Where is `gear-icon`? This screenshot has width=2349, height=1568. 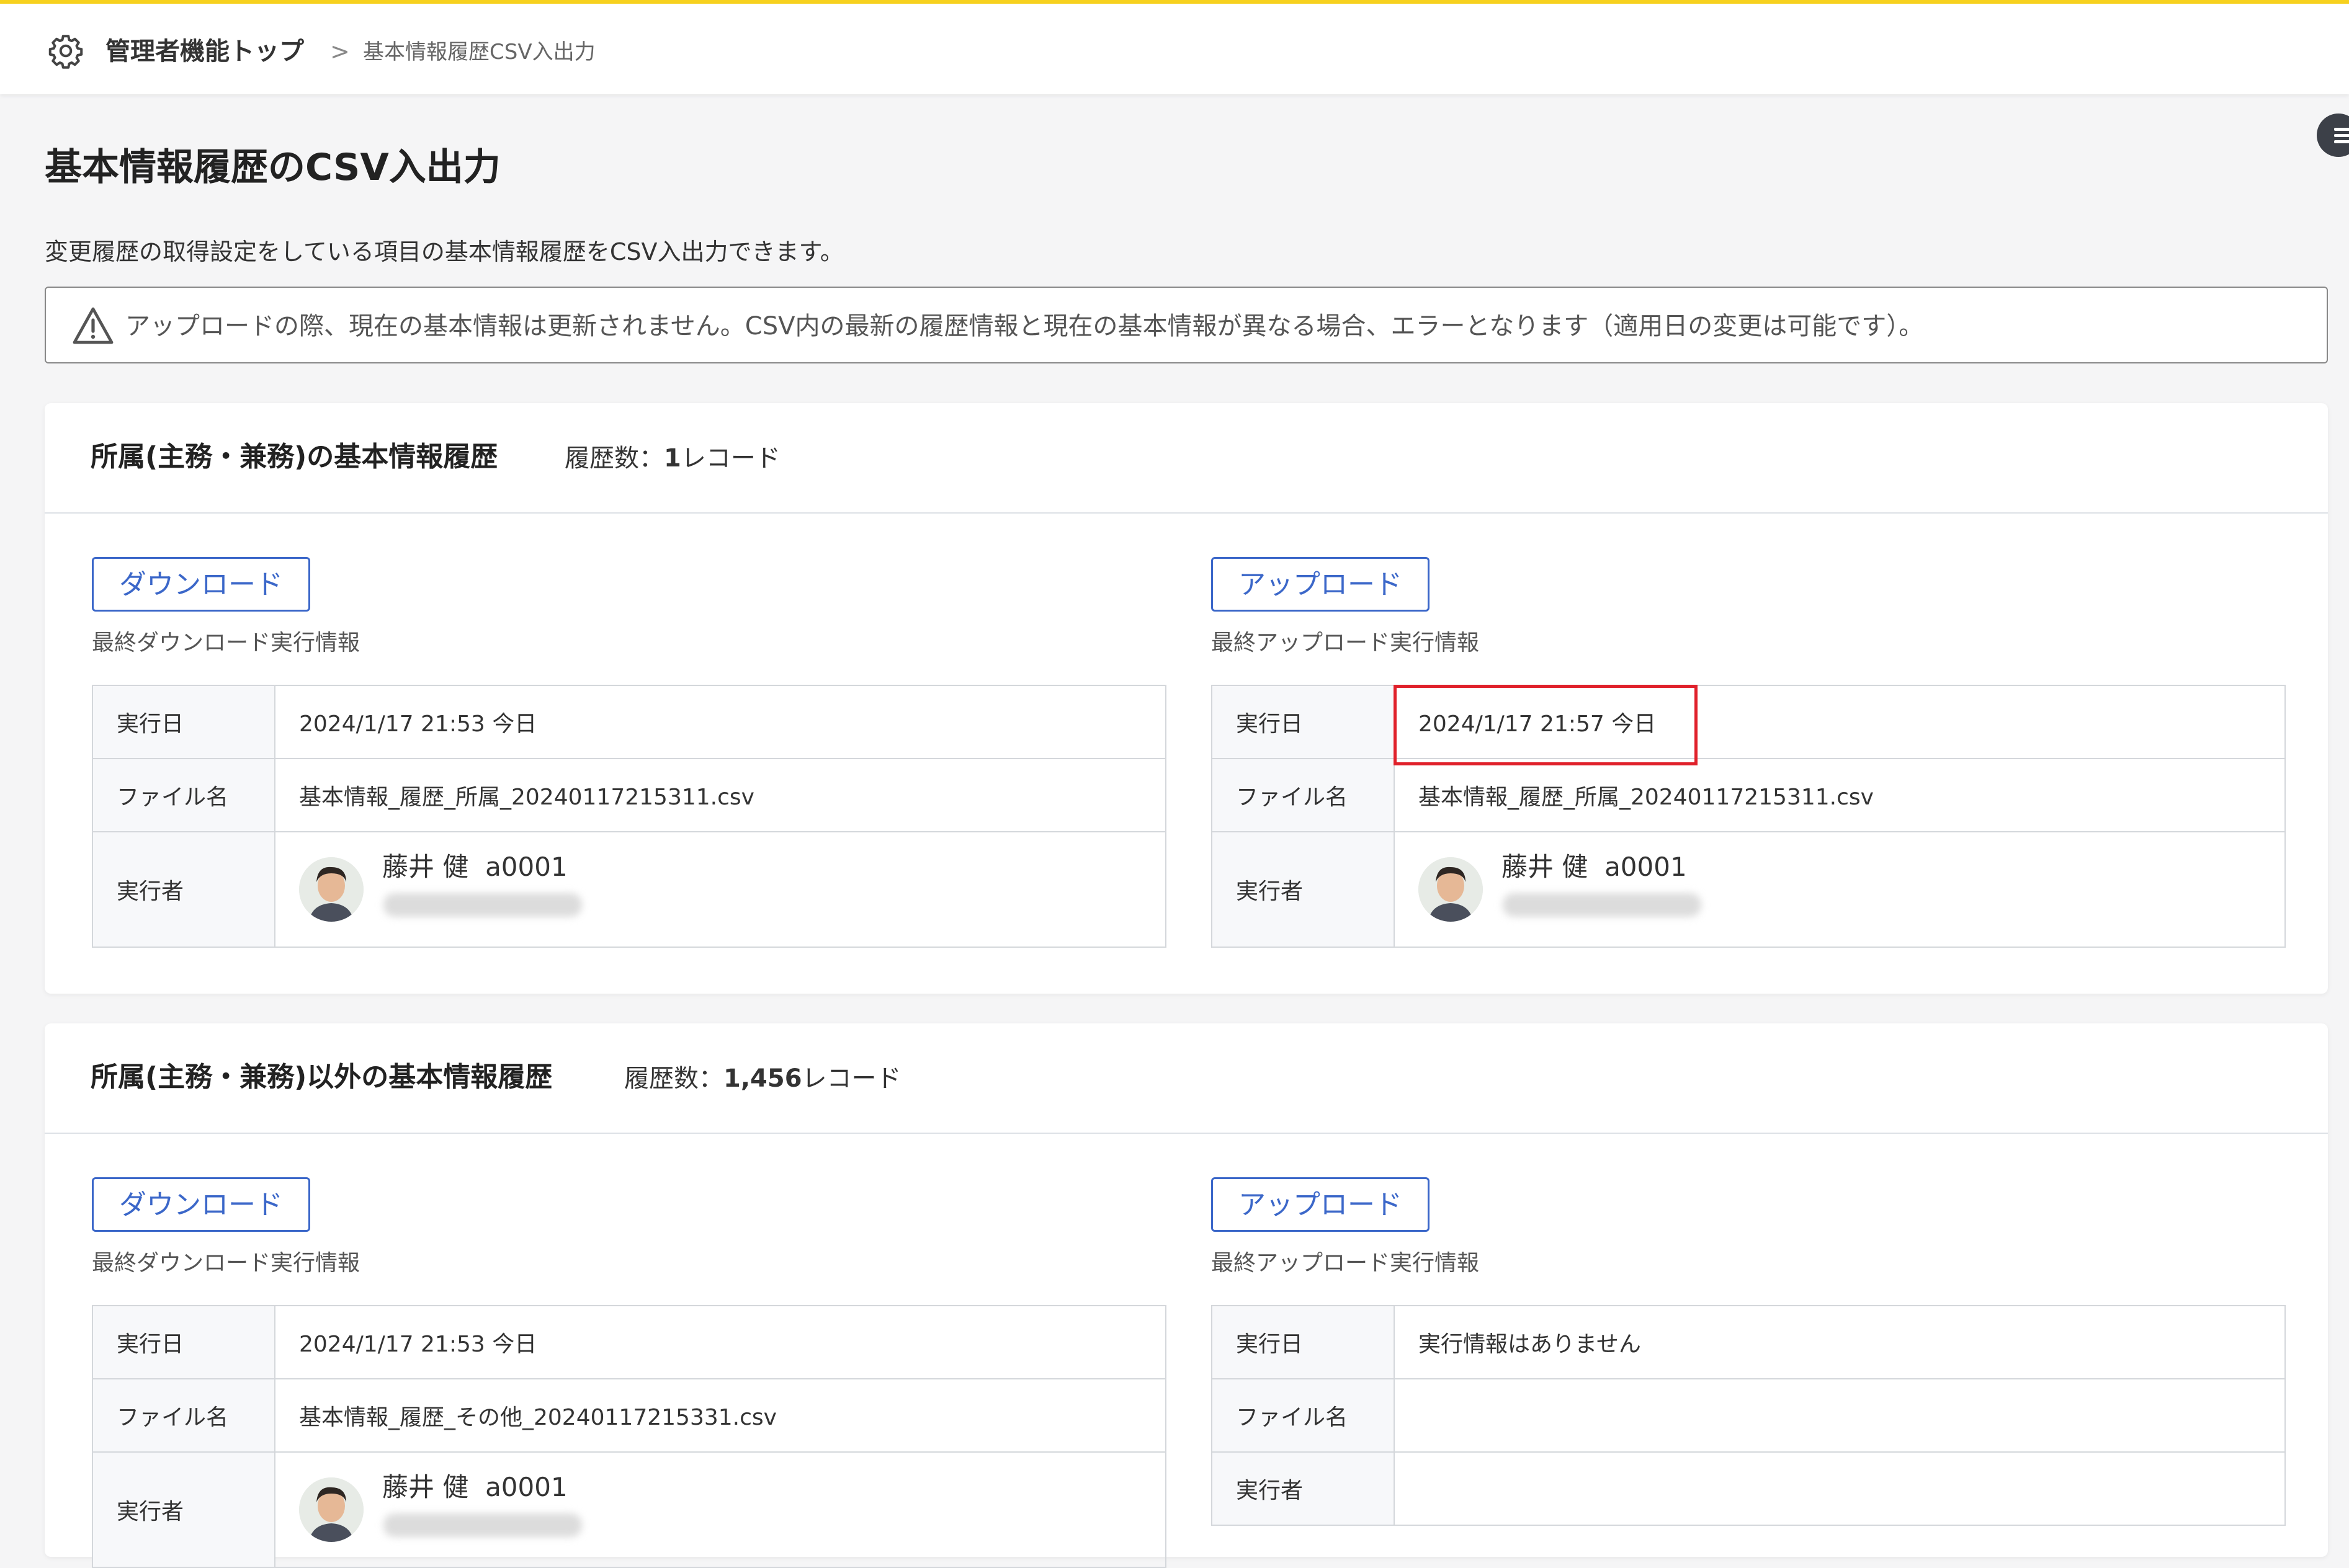 gear-icon is located at coordinates (65, 50).